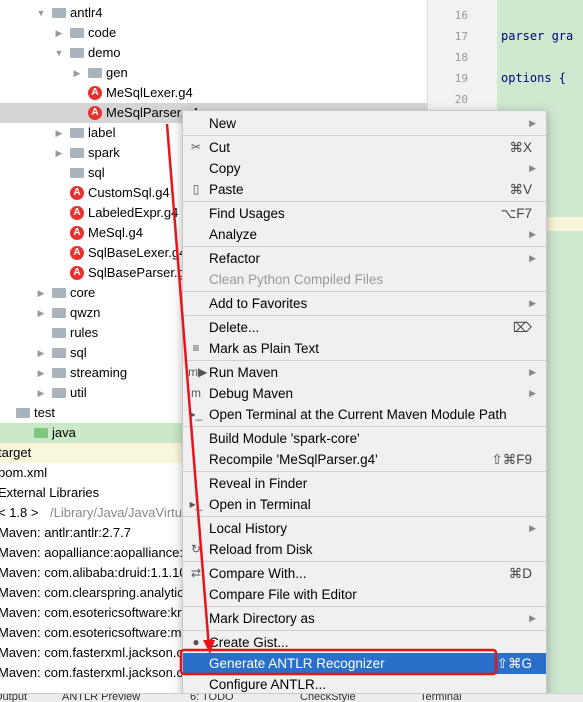 This screenshot has width=583, height=702. What do you see at coordinates (364, 258) in the screenshot?
I see `menu-item-refactor: Refactor ▶` at bounding box center [364, 258].